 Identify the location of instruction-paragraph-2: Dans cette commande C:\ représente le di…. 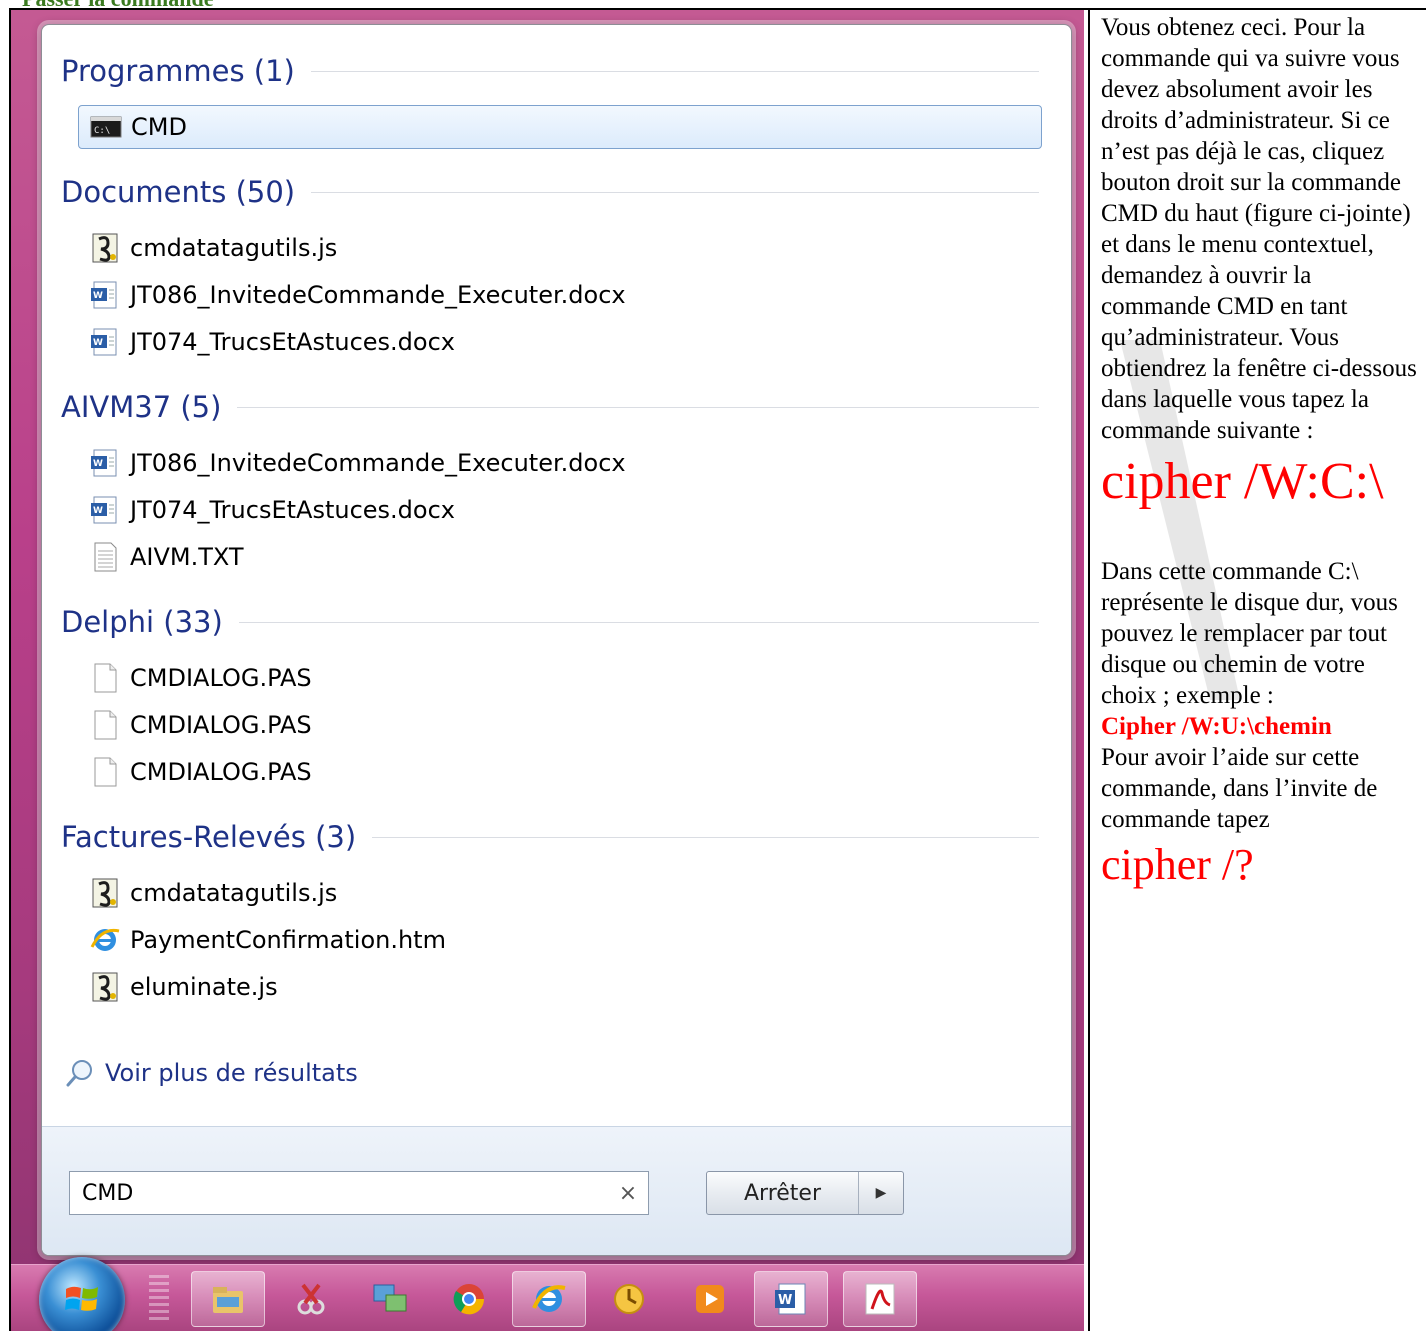
(1249, 633).